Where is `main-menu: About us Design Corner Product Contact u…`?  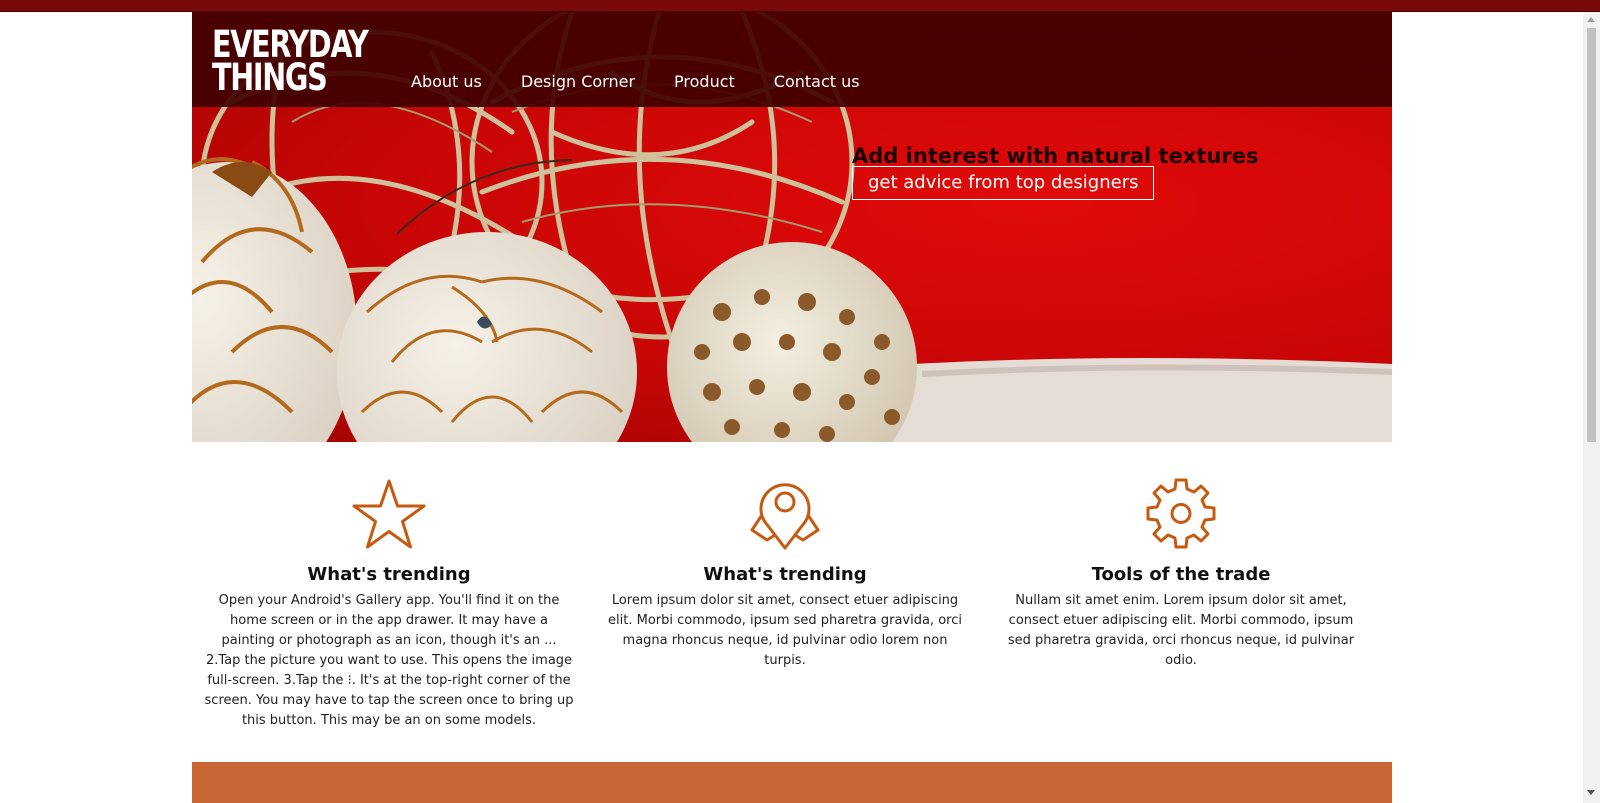
main-menu: About us Design Corner Product Contact u… is located at coordinates (655, 81).